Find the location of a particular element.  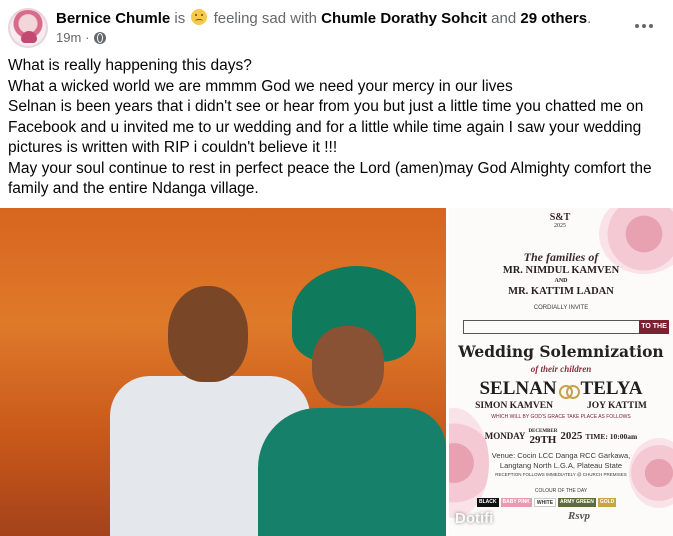

venue-line-1: Venue: Cocin LCC Danga RCC Garkawa, is located at coordinates (561, 455).